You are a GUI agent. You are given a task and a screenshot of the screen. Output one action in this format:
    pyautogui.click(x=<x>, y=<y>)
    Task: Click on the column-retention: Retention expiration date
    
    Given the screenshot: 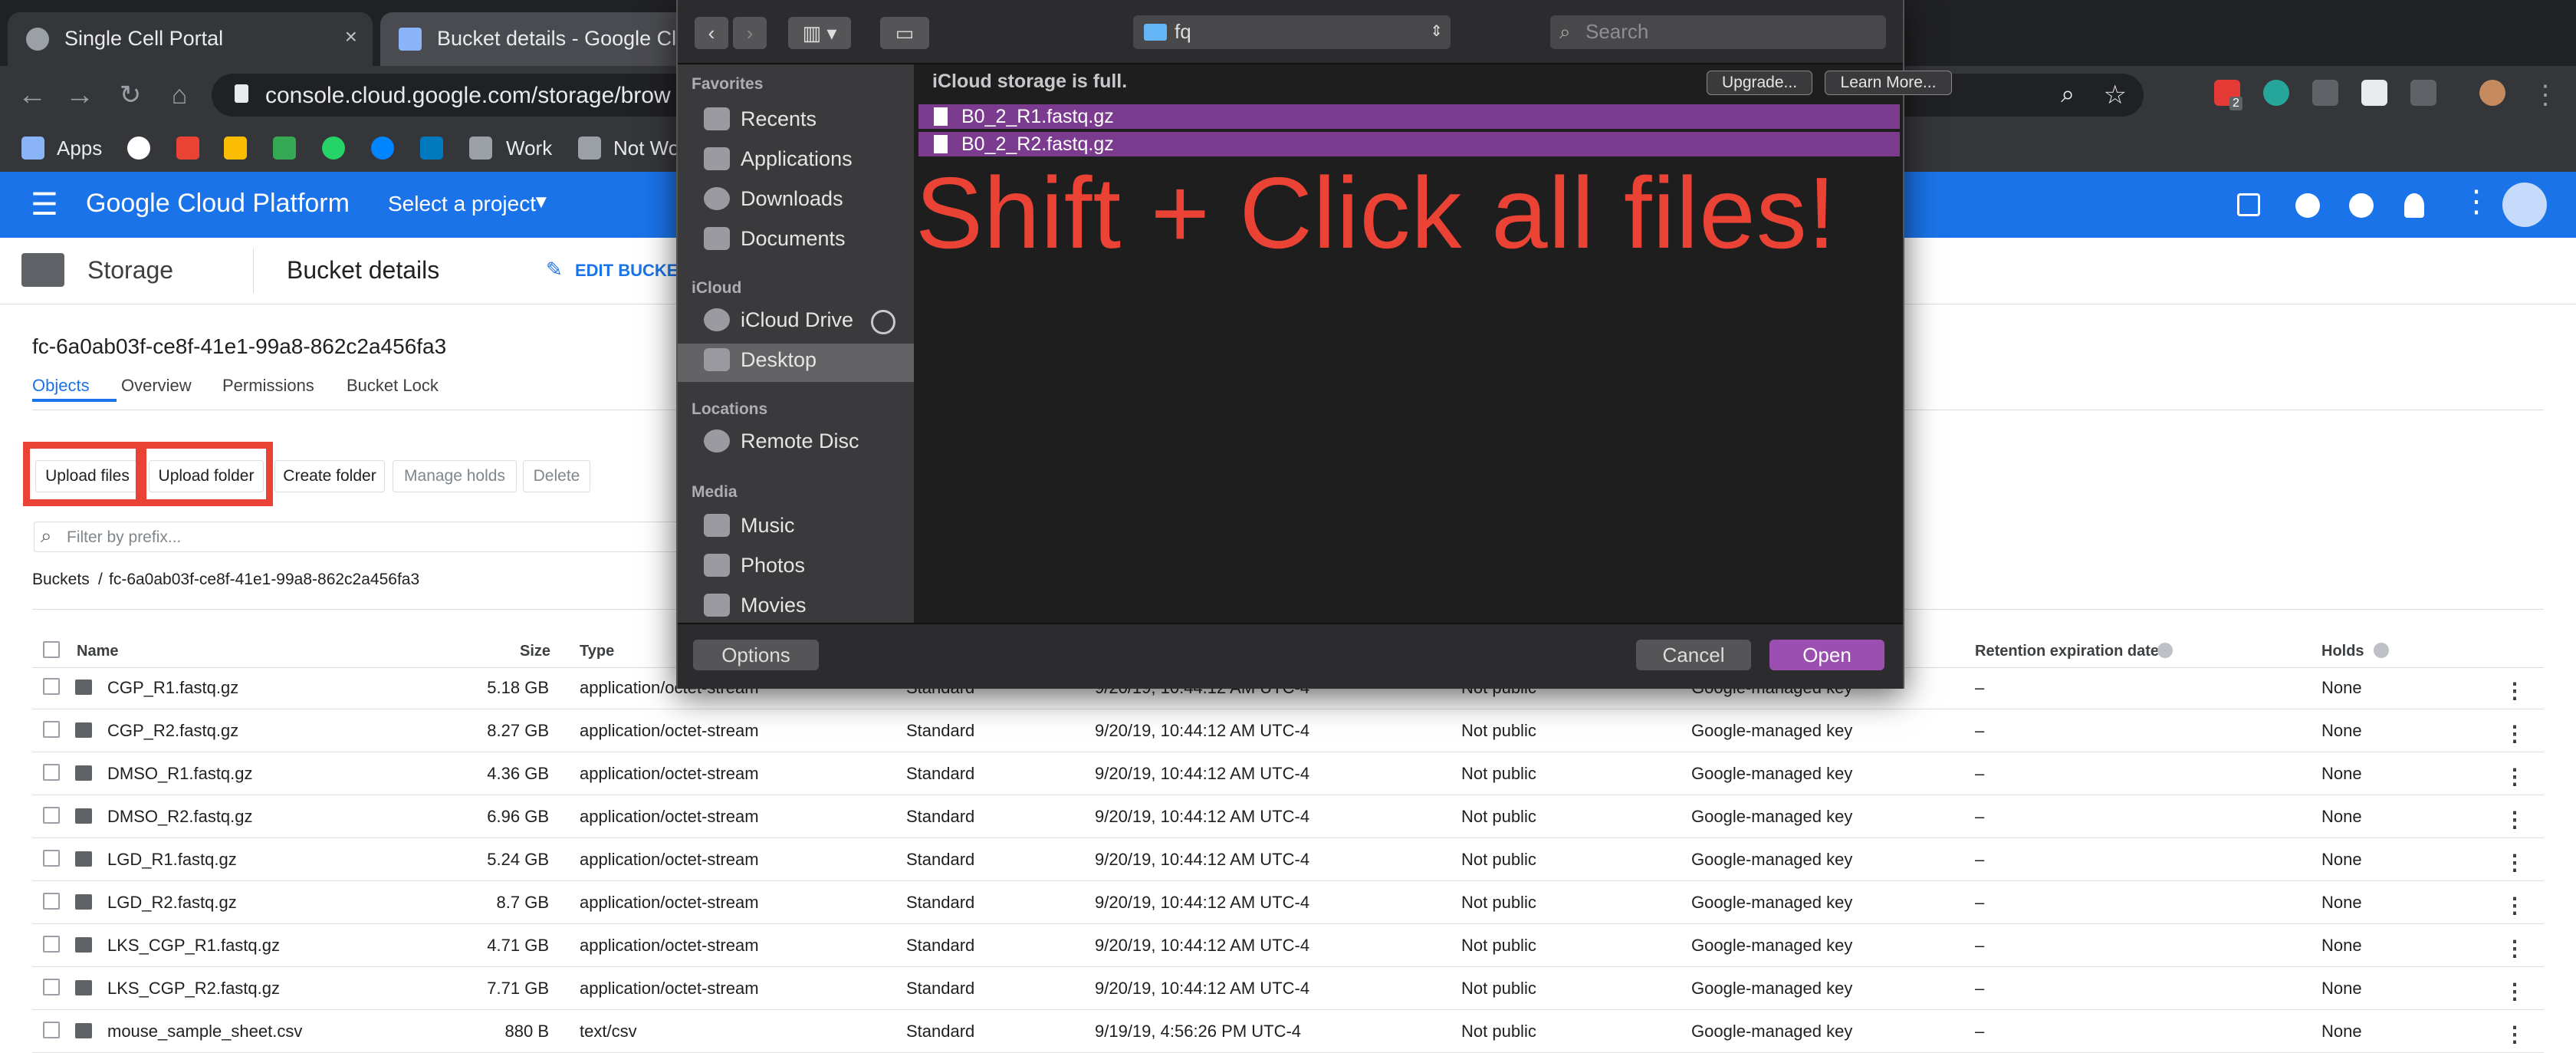 What is the action you would take?
    pyautogui.click(x=2067, y=651)
    